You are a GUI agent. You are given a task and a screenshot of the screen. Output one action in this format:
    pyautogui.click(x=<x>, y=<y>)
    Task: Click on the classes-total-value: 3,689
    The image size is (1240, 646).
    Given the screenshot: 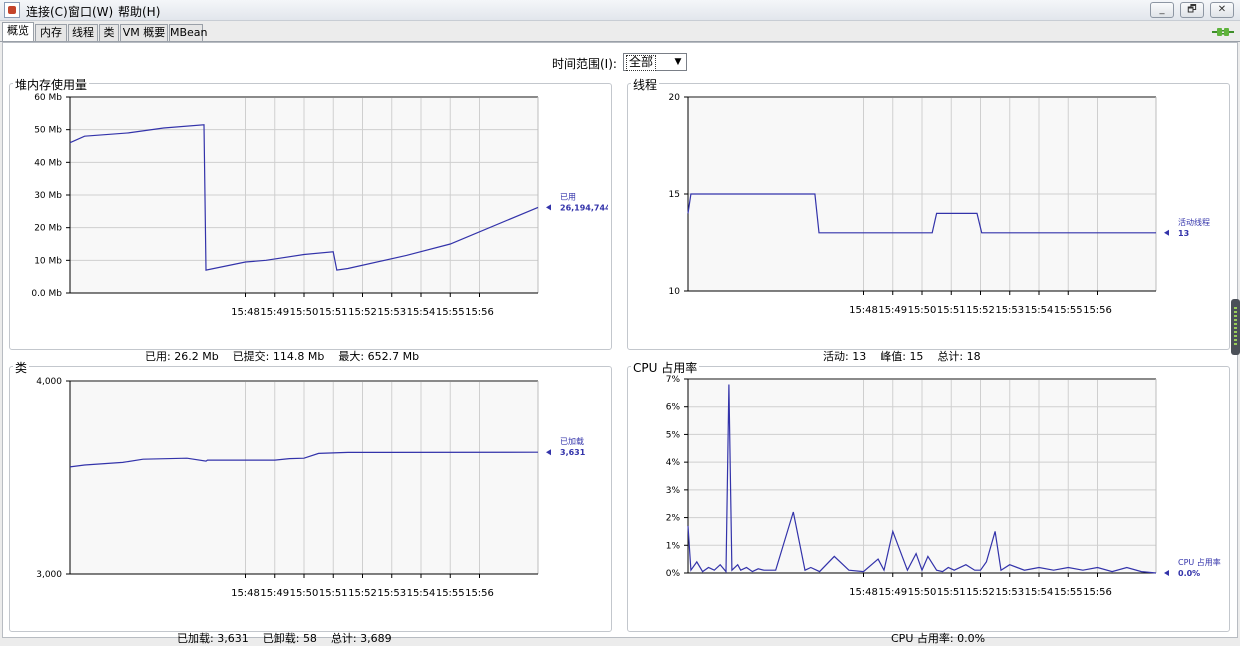 What is the action you would take?
    pyautogui.click(x=376, y=638)
    